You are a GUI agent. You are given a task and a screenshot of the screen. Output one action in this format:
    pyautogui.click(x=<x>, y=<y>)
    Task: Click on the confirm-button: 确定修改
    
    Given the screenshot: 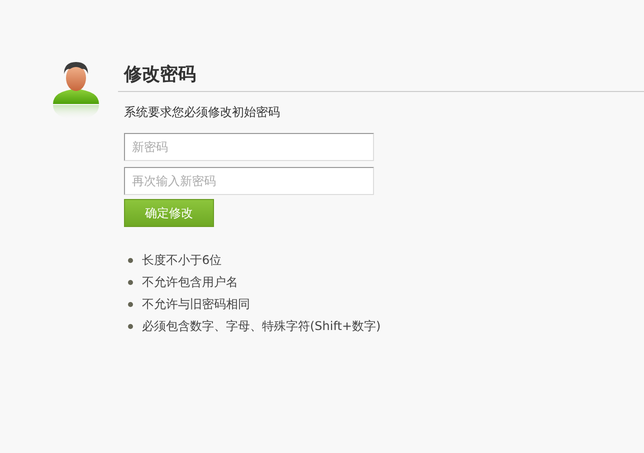 What is the action you would take?
    pyautogui.click(x=169, y=213)
    